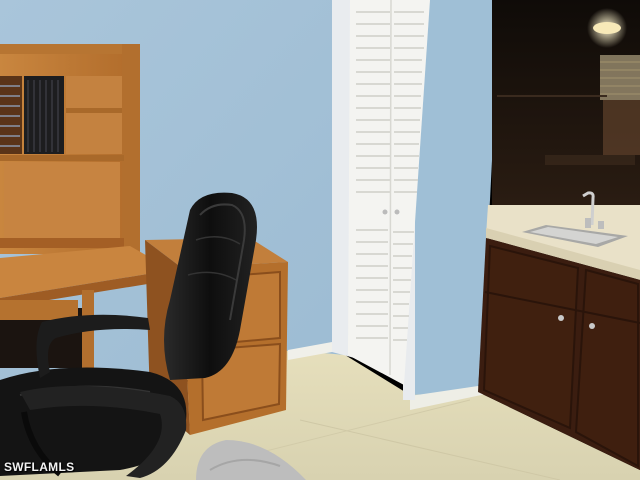 This screenshot has width=640, height=480. What do you see at coordinates (70, 149) in the screenshot?
I see `desk-hutch` at bounding box center [70, 149].